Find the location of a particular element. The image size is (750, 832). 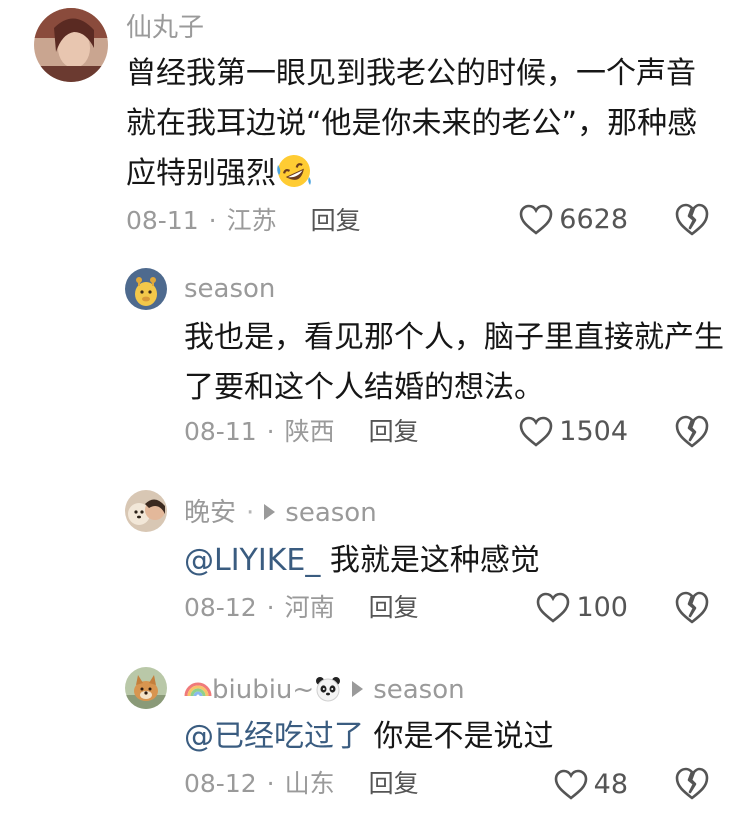

comment-location: 陕西 is located at coordinates (309, 431).